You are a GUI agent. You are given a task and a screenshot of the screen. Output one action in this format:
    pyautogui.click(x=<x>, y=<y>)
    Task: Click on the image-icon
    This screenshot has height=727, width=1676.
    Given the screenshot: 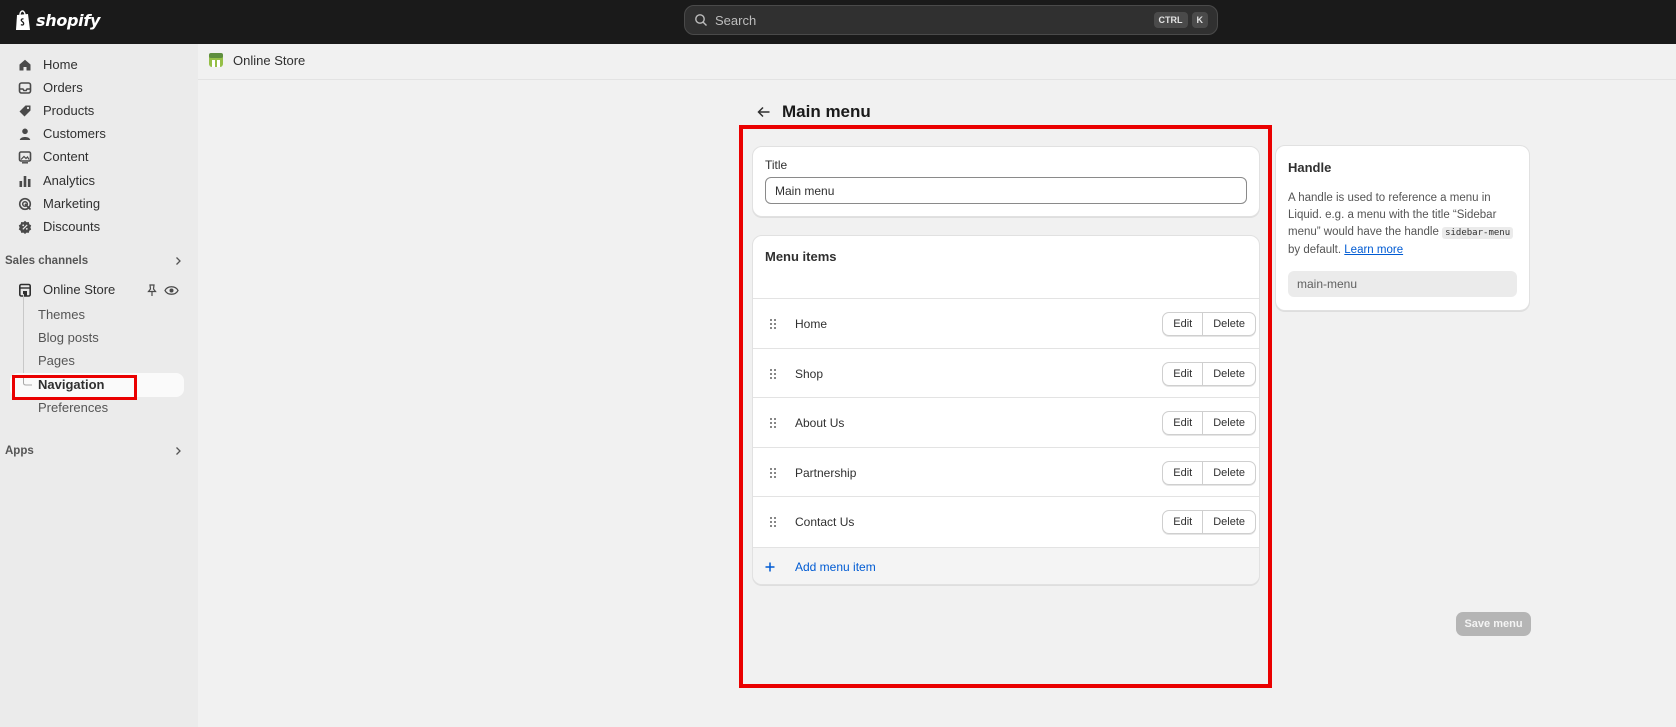 What is the action you would take?
    pyautogui.click(x=25, y=157)
    